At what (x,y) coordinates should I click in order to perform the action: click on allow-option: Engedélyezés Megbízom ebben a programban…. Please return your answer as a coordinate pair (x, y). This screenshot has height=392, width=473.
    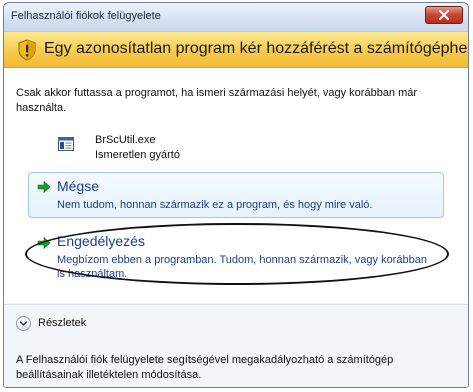
    Looking at the image, I should click on (236, 254).